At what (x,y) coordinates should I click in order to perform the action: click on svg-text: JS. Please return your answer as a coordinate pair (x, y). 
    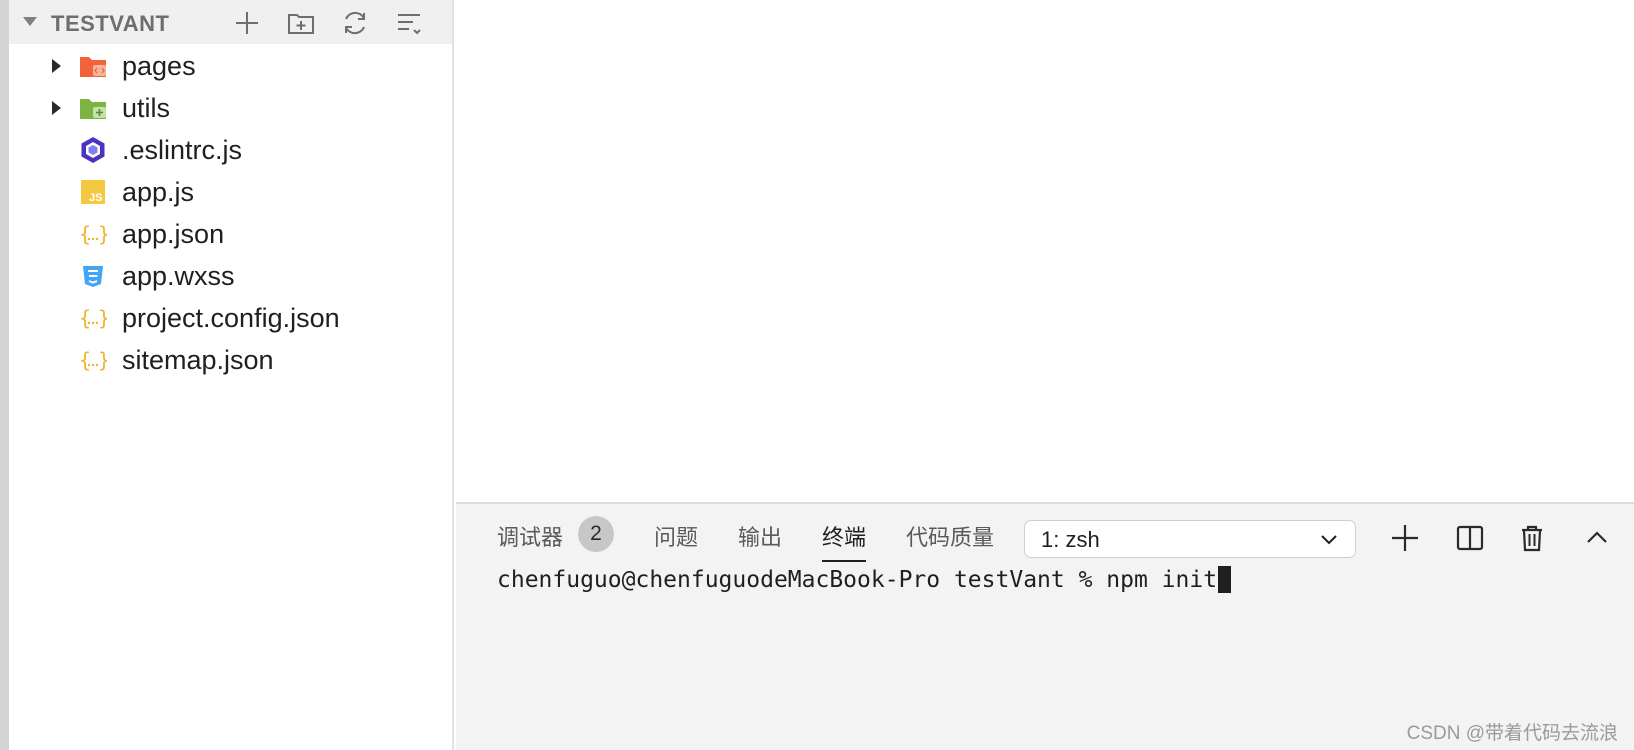
    Looking at the image, I should click on (95, 198).